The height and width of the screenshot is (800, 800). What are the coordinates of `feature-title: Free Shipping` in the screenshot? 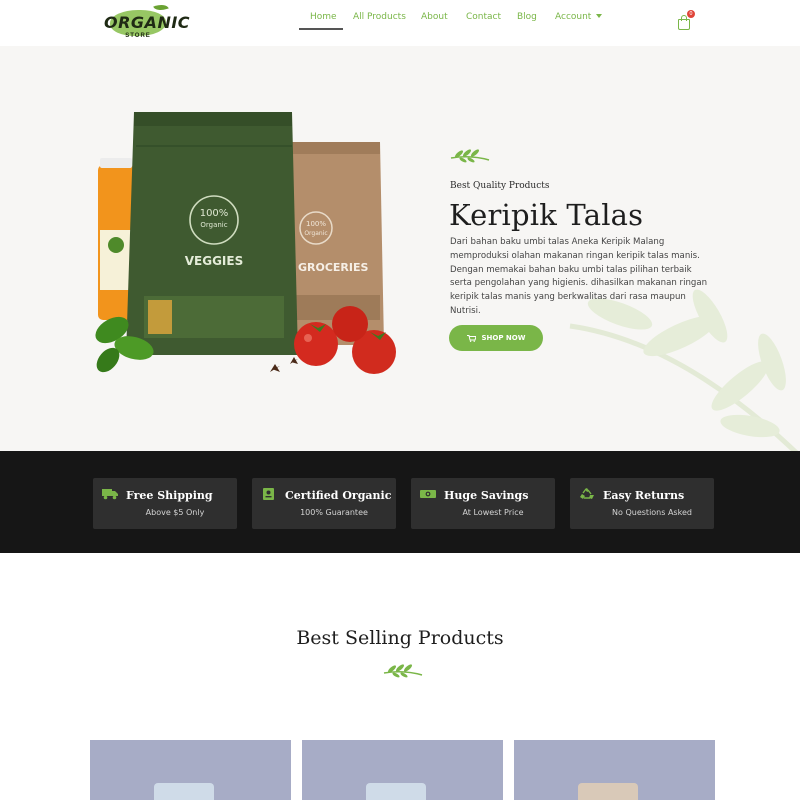 It's located at (169, 495).